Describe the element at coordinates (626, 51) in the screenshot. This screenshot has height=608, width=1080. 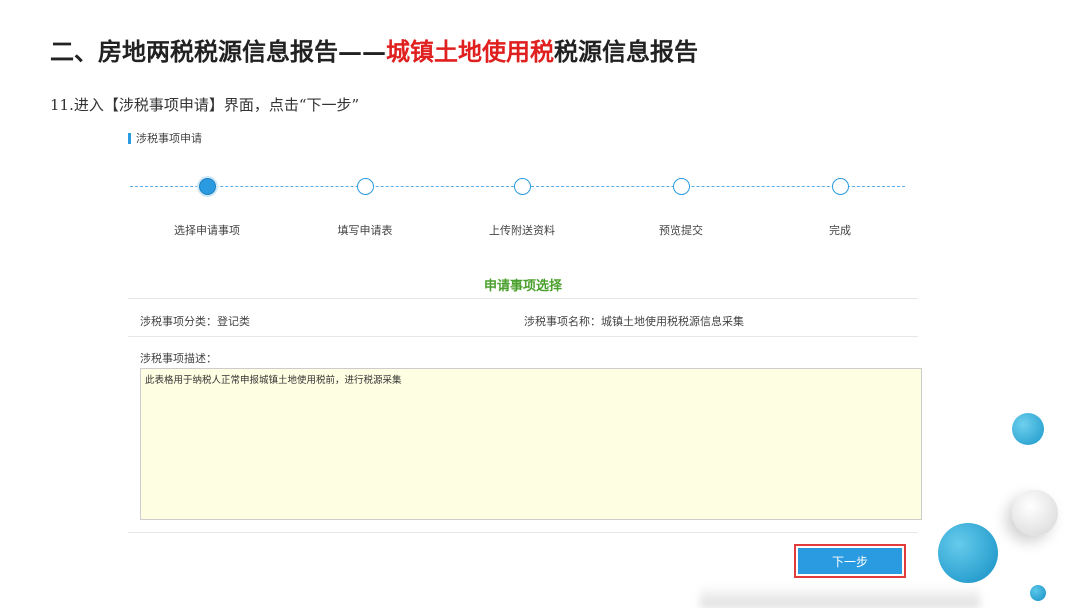
I see `slide-title-suffix: 税源信息报告` at that location.